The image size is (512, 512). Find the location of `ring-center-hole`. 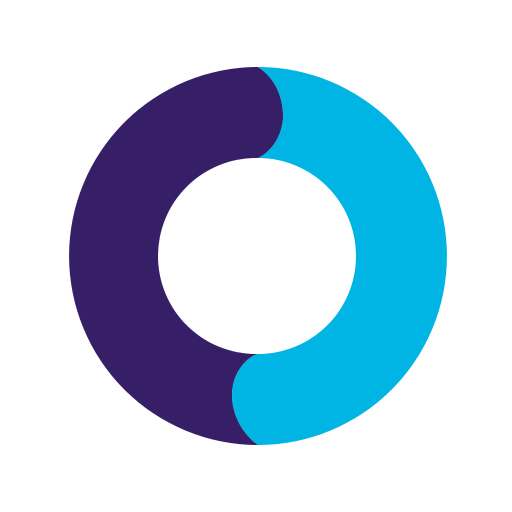

ring-center-hole is located at coordinates (256, 256).